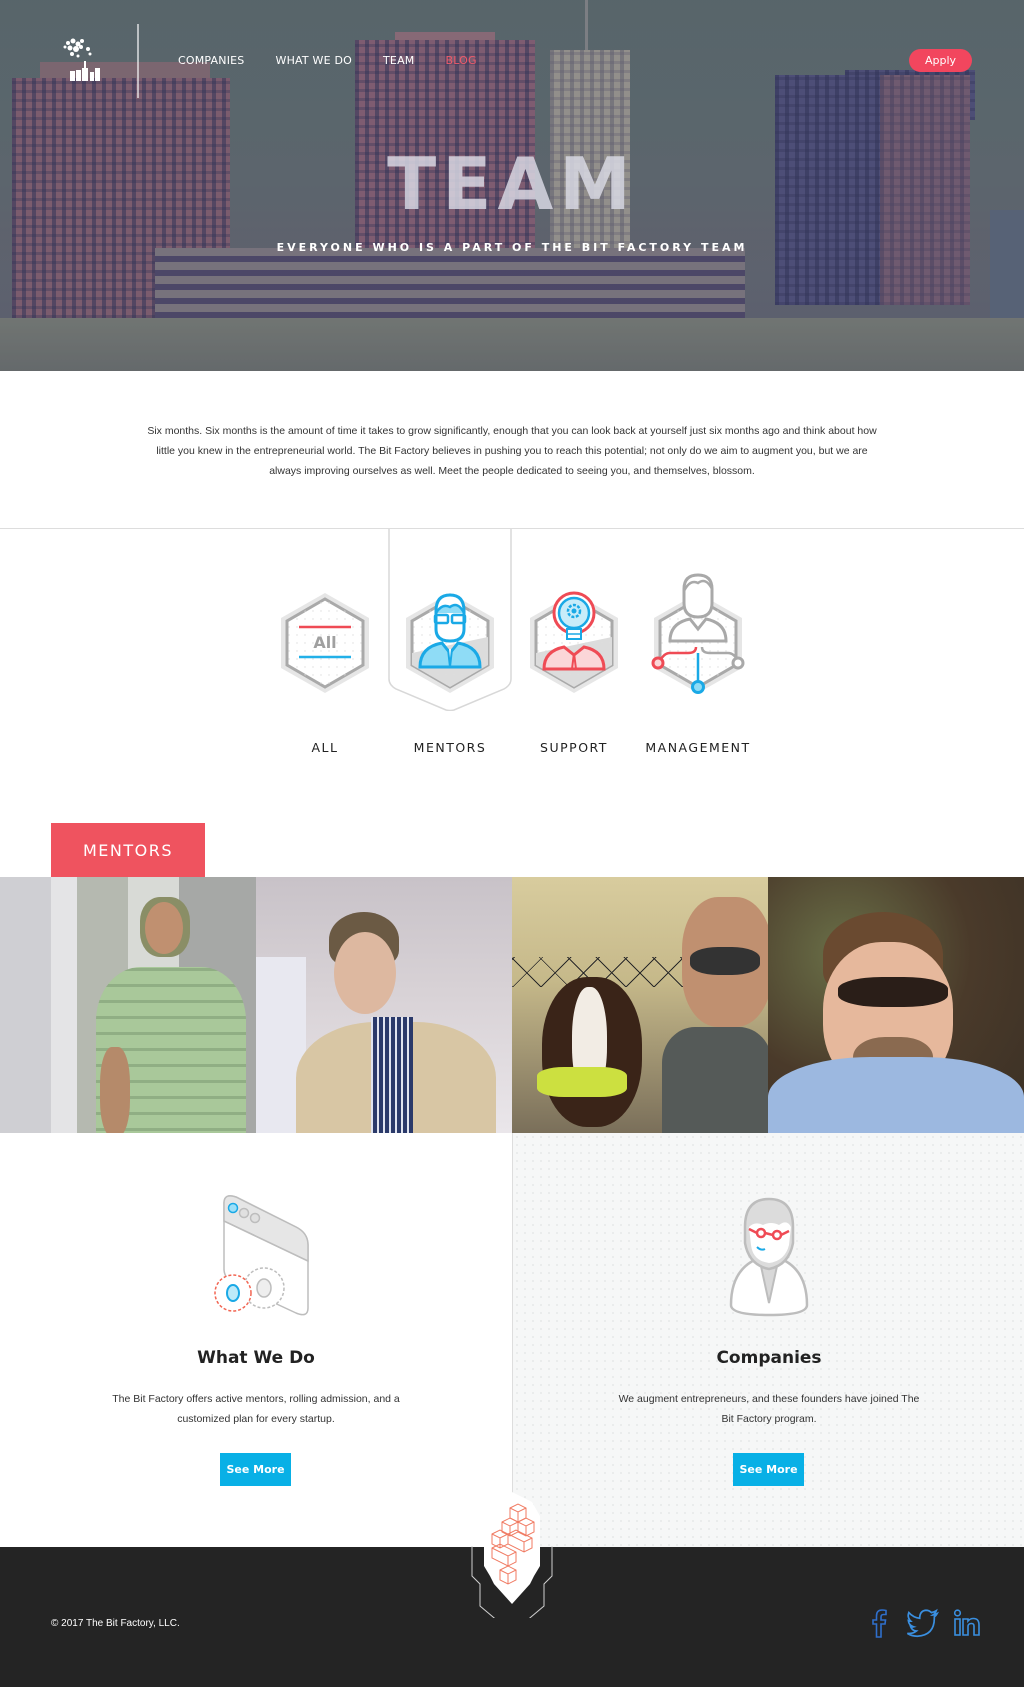 This screenshot has height=1687, width=1024. I want to click on mentor-icon, so click(450, 643).